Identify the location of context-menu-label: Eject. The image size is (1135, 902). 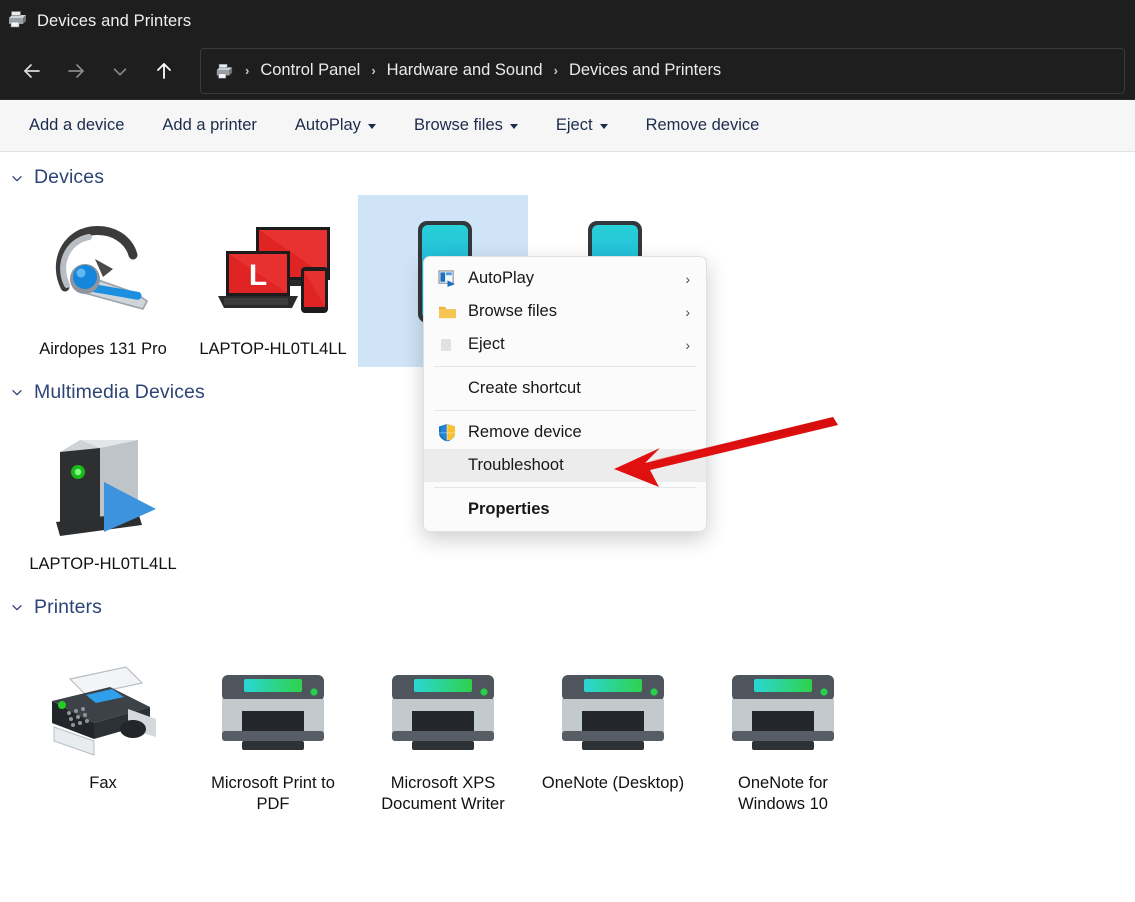
(486, 344).